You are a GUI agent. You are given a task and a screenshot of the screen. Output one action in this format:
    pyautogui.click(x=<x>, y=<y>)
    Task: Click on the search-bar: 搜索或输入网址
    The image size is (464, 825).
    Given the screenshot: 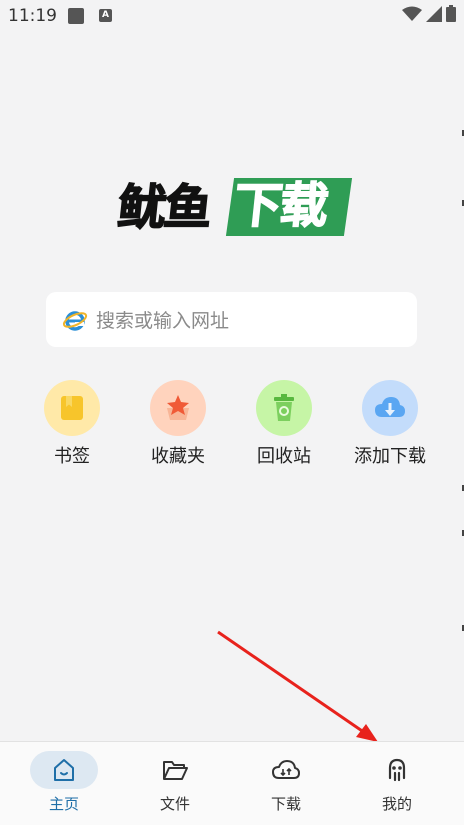 What is the action you would take?
    pyautogui.click(x=231, y=319)
    